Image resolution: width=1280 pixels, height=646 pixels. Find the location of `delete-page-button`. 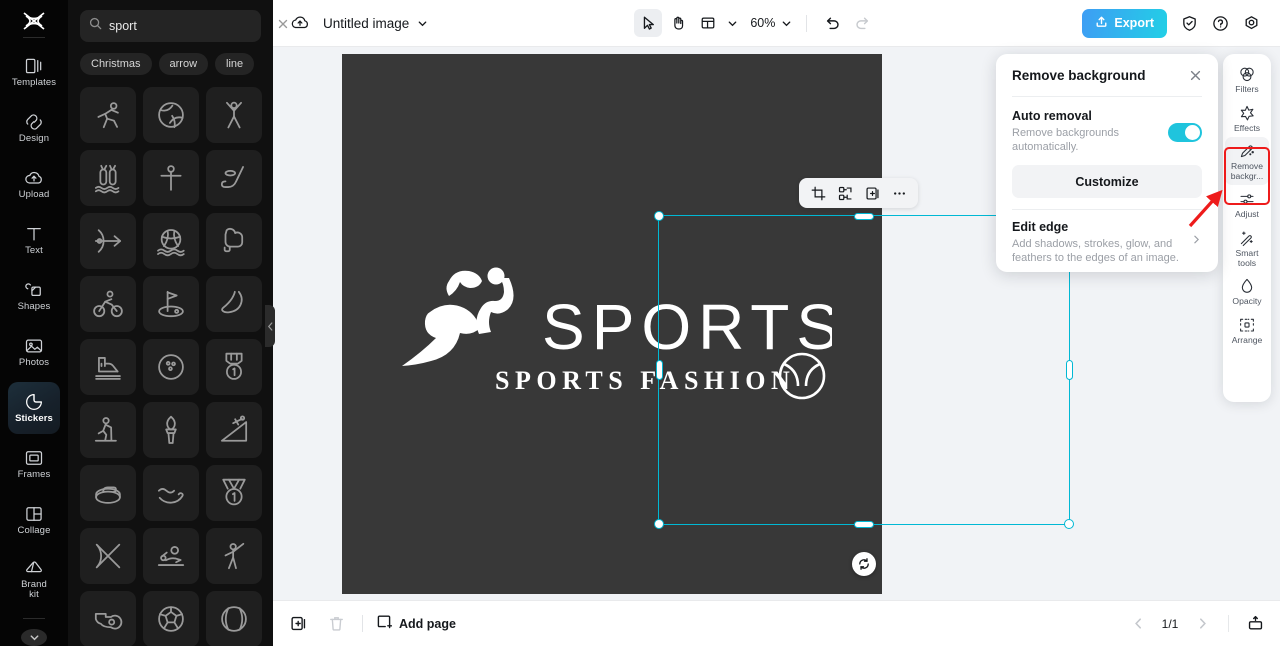

delete-page-button is located at coordinates (336, 624).